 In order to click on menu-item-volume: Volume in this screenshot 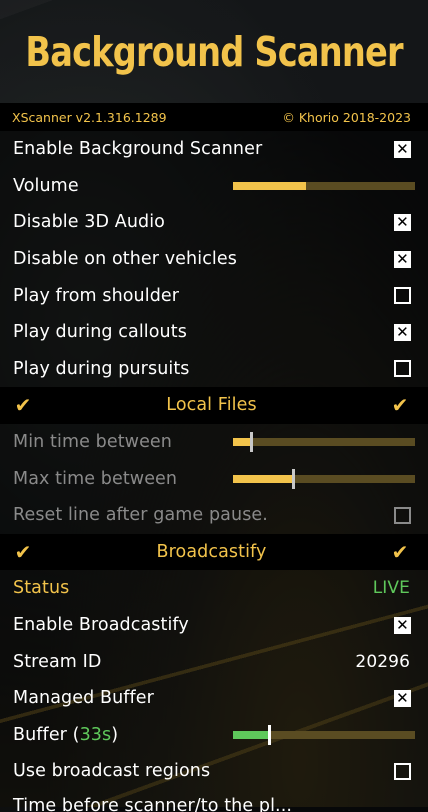, I will do `click(214, 186)`.